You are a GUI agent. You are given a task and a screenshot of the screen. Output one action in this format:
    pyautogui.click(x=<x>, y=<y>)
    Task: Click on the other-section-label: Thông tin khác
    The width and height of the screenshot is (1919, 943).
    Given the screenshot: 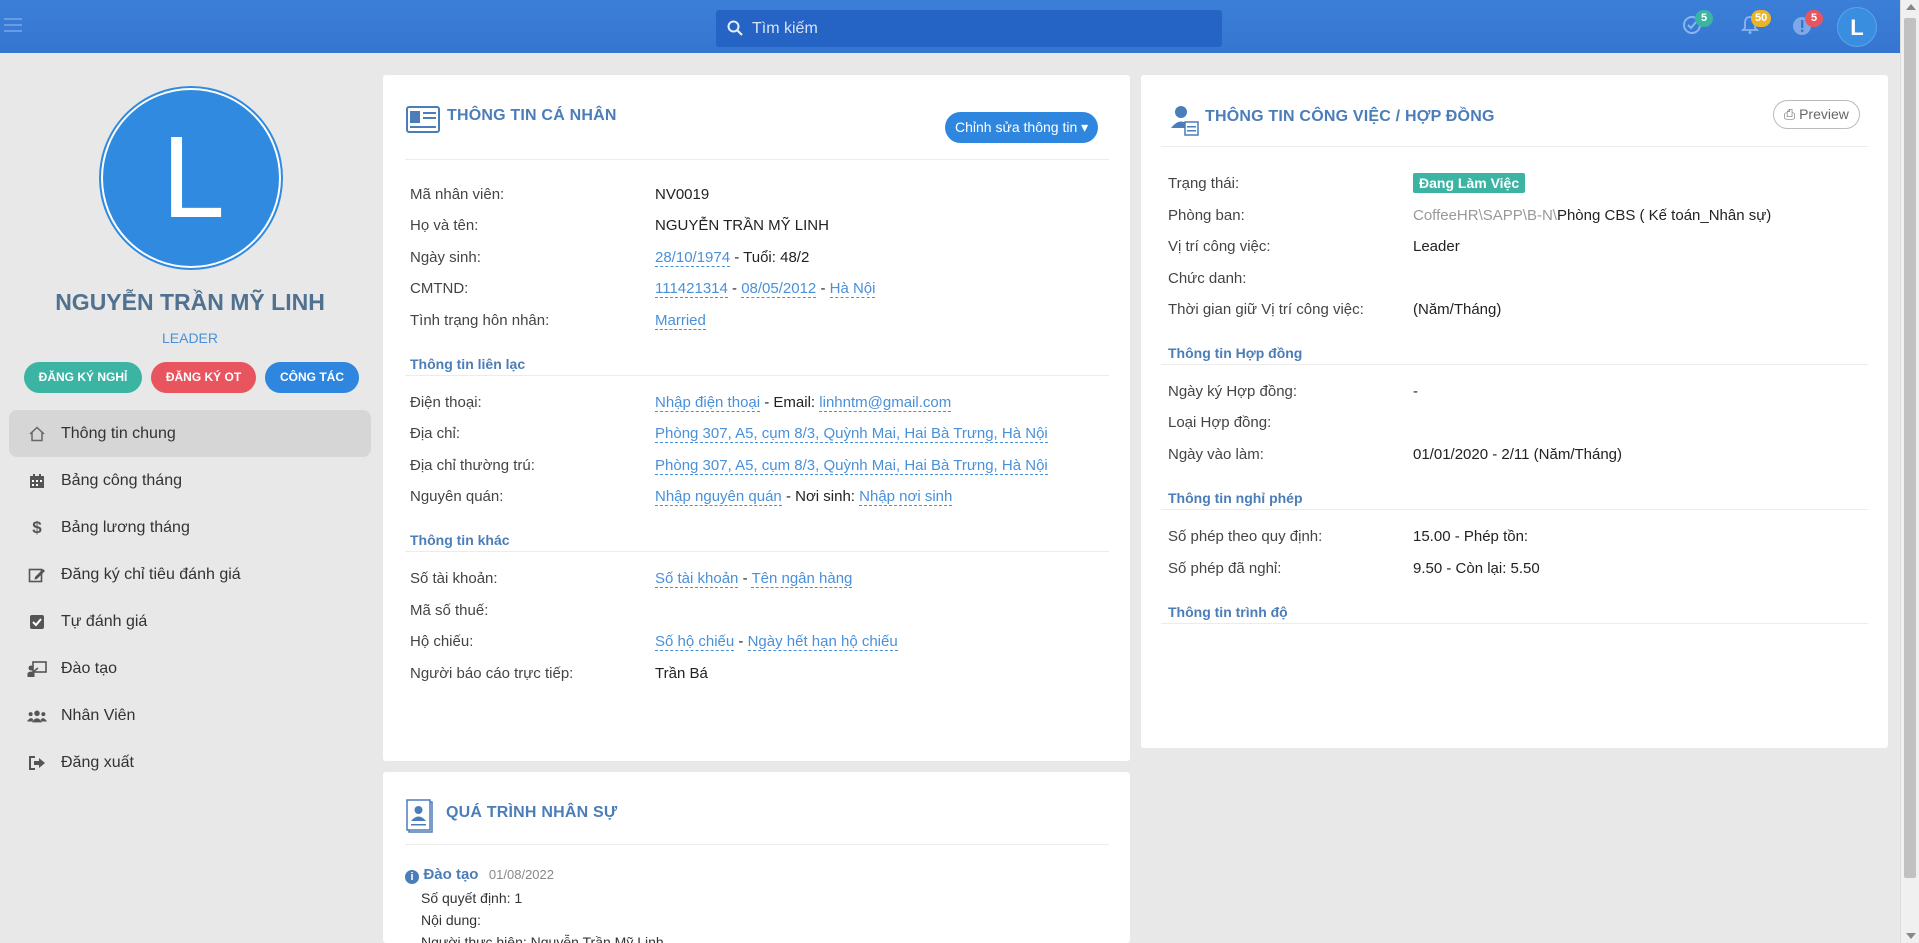 What is the action you would take?
    pyautogui.click(x=460, y=540)
    